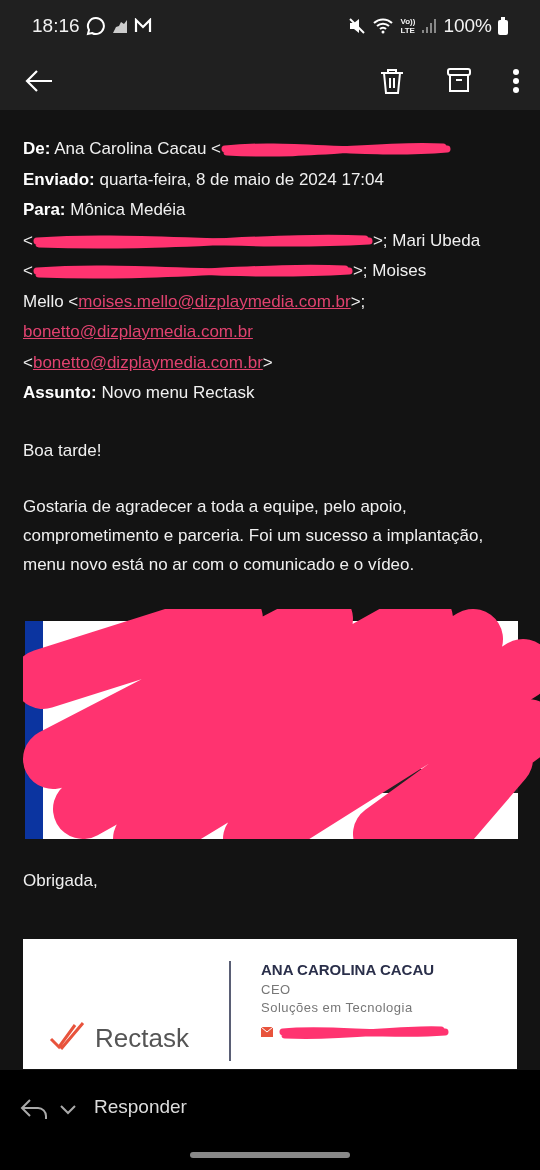  I want to click on header-text: >, so click(267, 362).